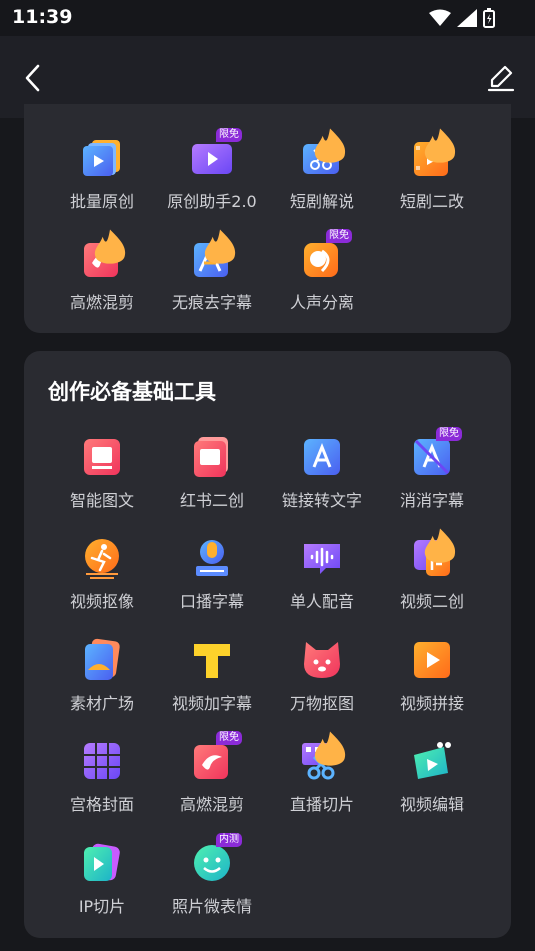 The width and height of the screenshot is (535, 951). What do you see at coordinates (211, 906) in the screenshot?
I see `tool-label: 照片微表情` at bounding box center [211, 906].